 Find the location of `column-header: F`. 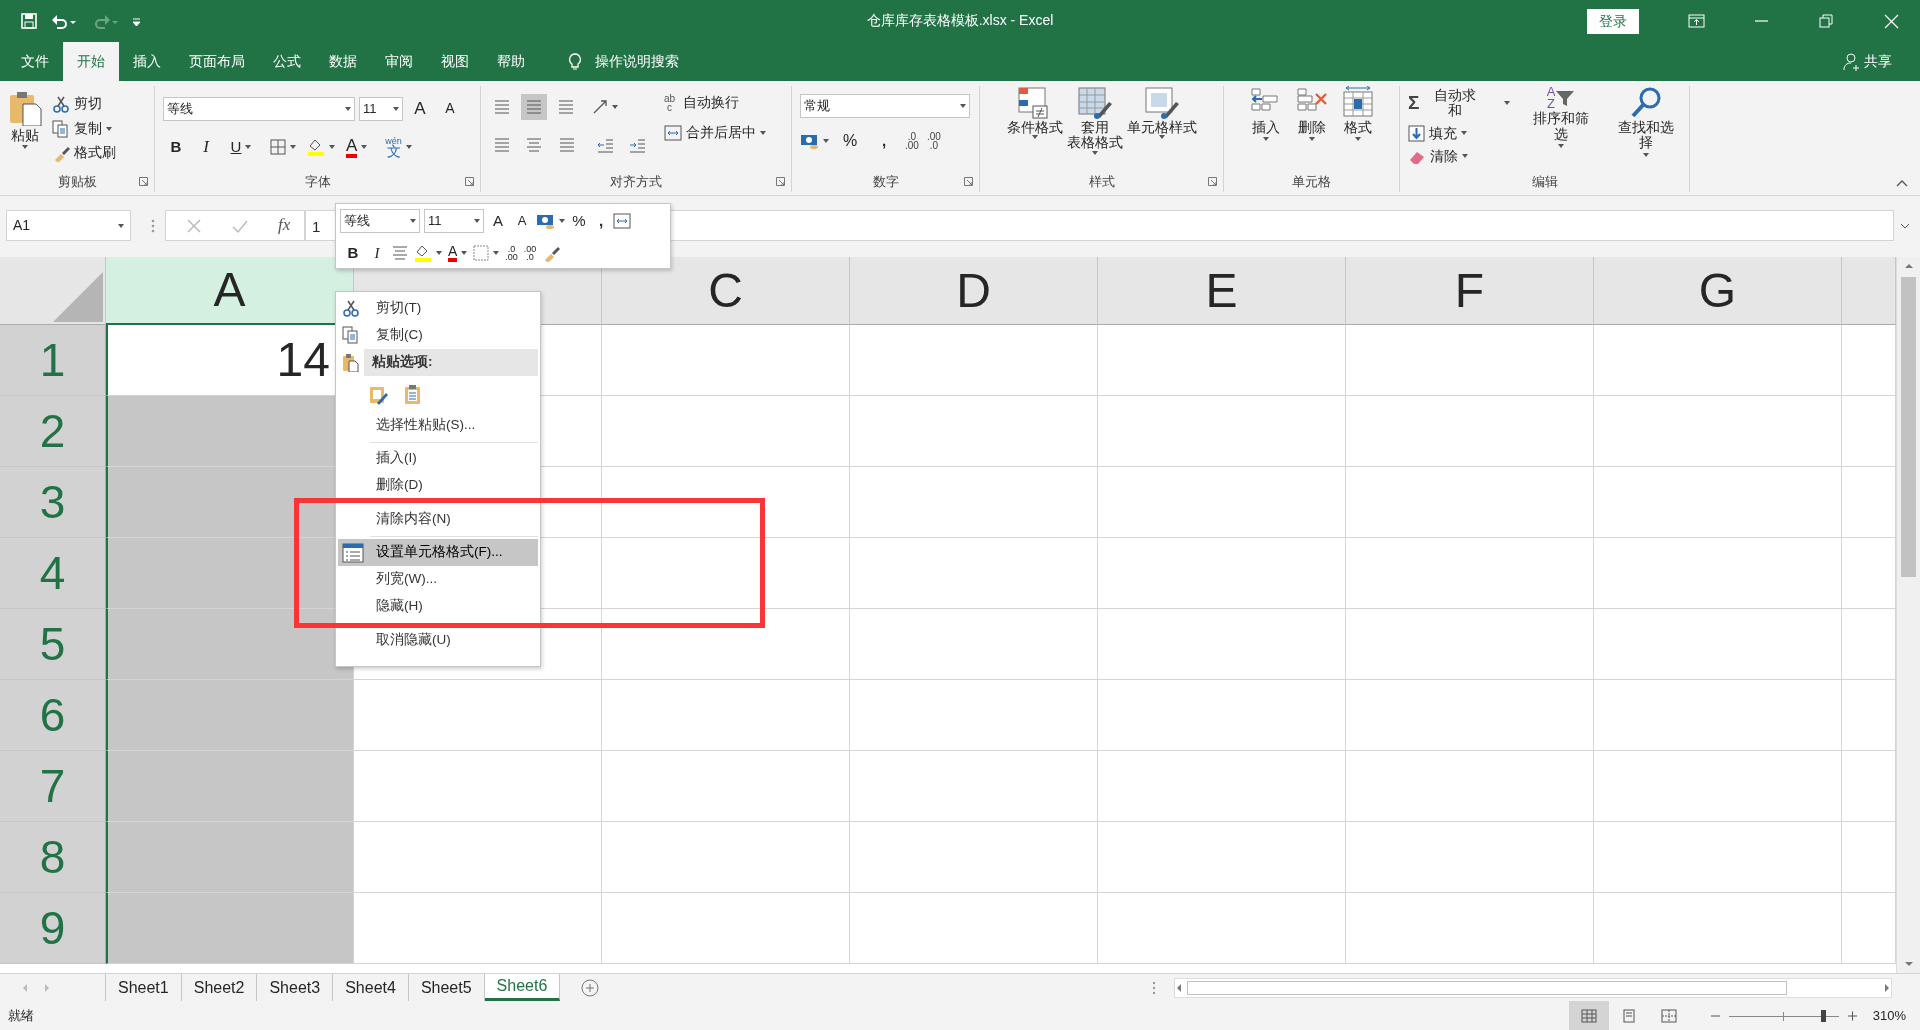

column-header: F is located at coordinates (1470, 291).